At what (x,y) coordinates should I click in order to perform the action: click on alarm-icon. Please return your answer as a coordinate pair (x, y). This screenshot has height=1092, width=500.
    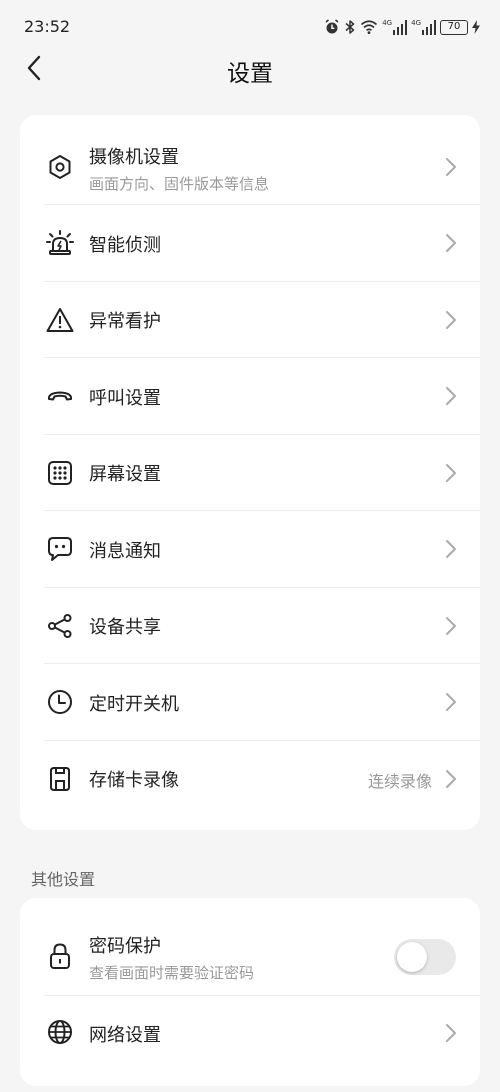
    Looking at the image, I should click on (332, 27).